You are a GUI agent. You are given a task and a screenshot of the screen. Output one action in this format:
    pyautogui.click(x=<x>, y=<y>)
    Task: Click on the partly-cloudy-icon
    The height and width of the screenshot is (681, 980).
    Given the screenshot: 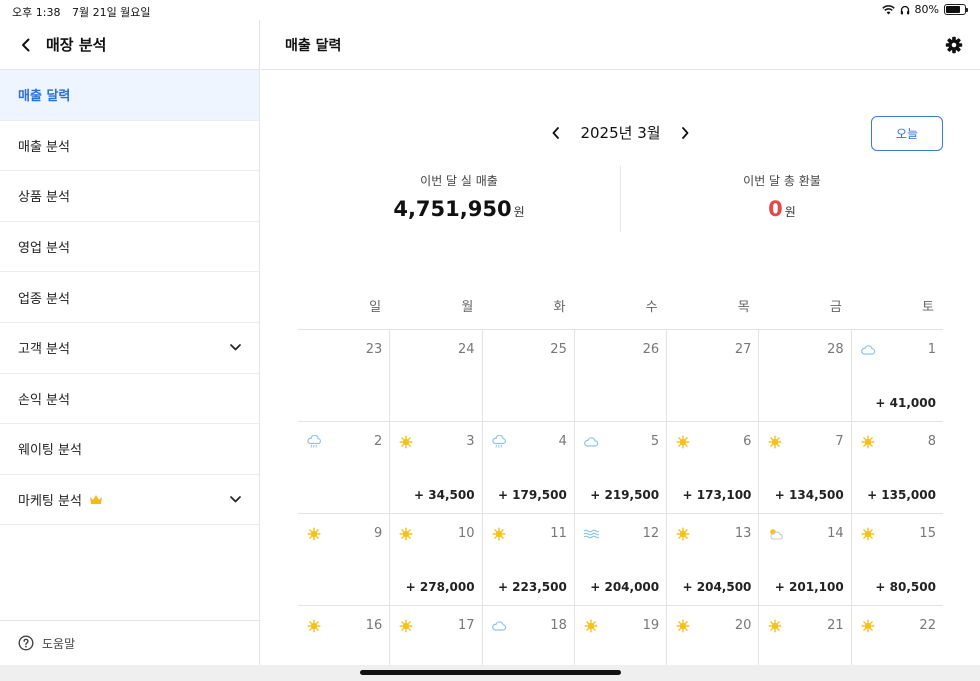 What is the action you would take?
    pyautogui.click(x=777, y=534)
    